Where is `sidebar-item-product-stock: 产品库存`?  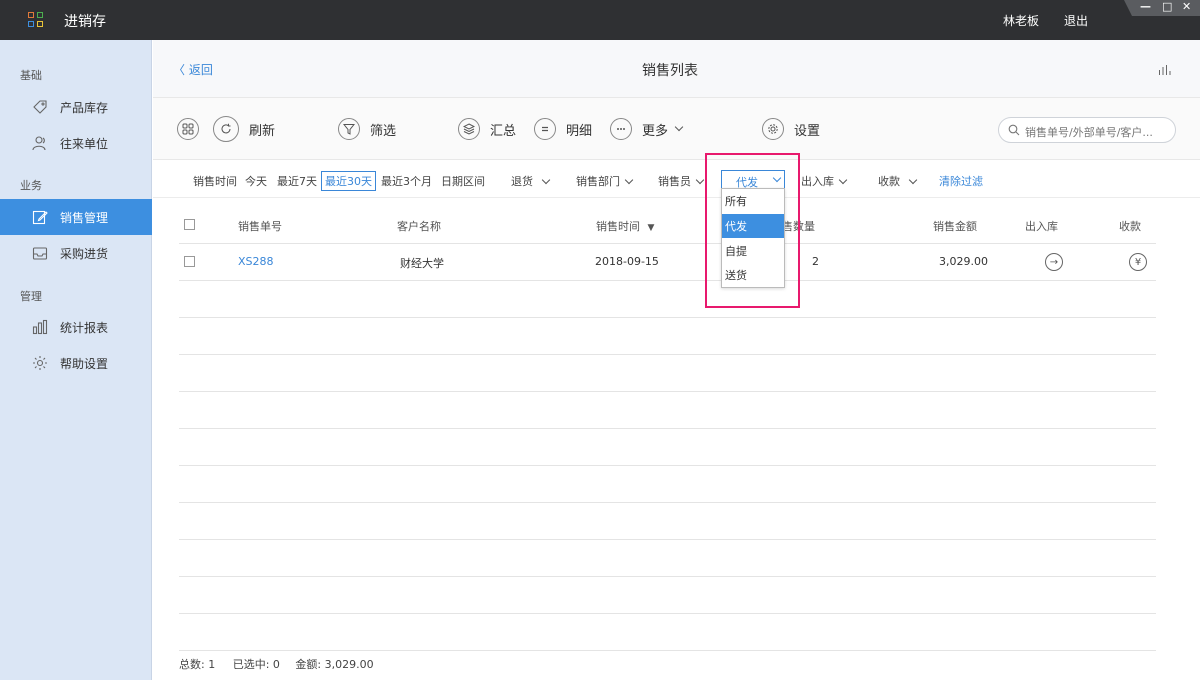 sidebar-item-product-stock: 产品库存 is located at coordinates (76, 107).